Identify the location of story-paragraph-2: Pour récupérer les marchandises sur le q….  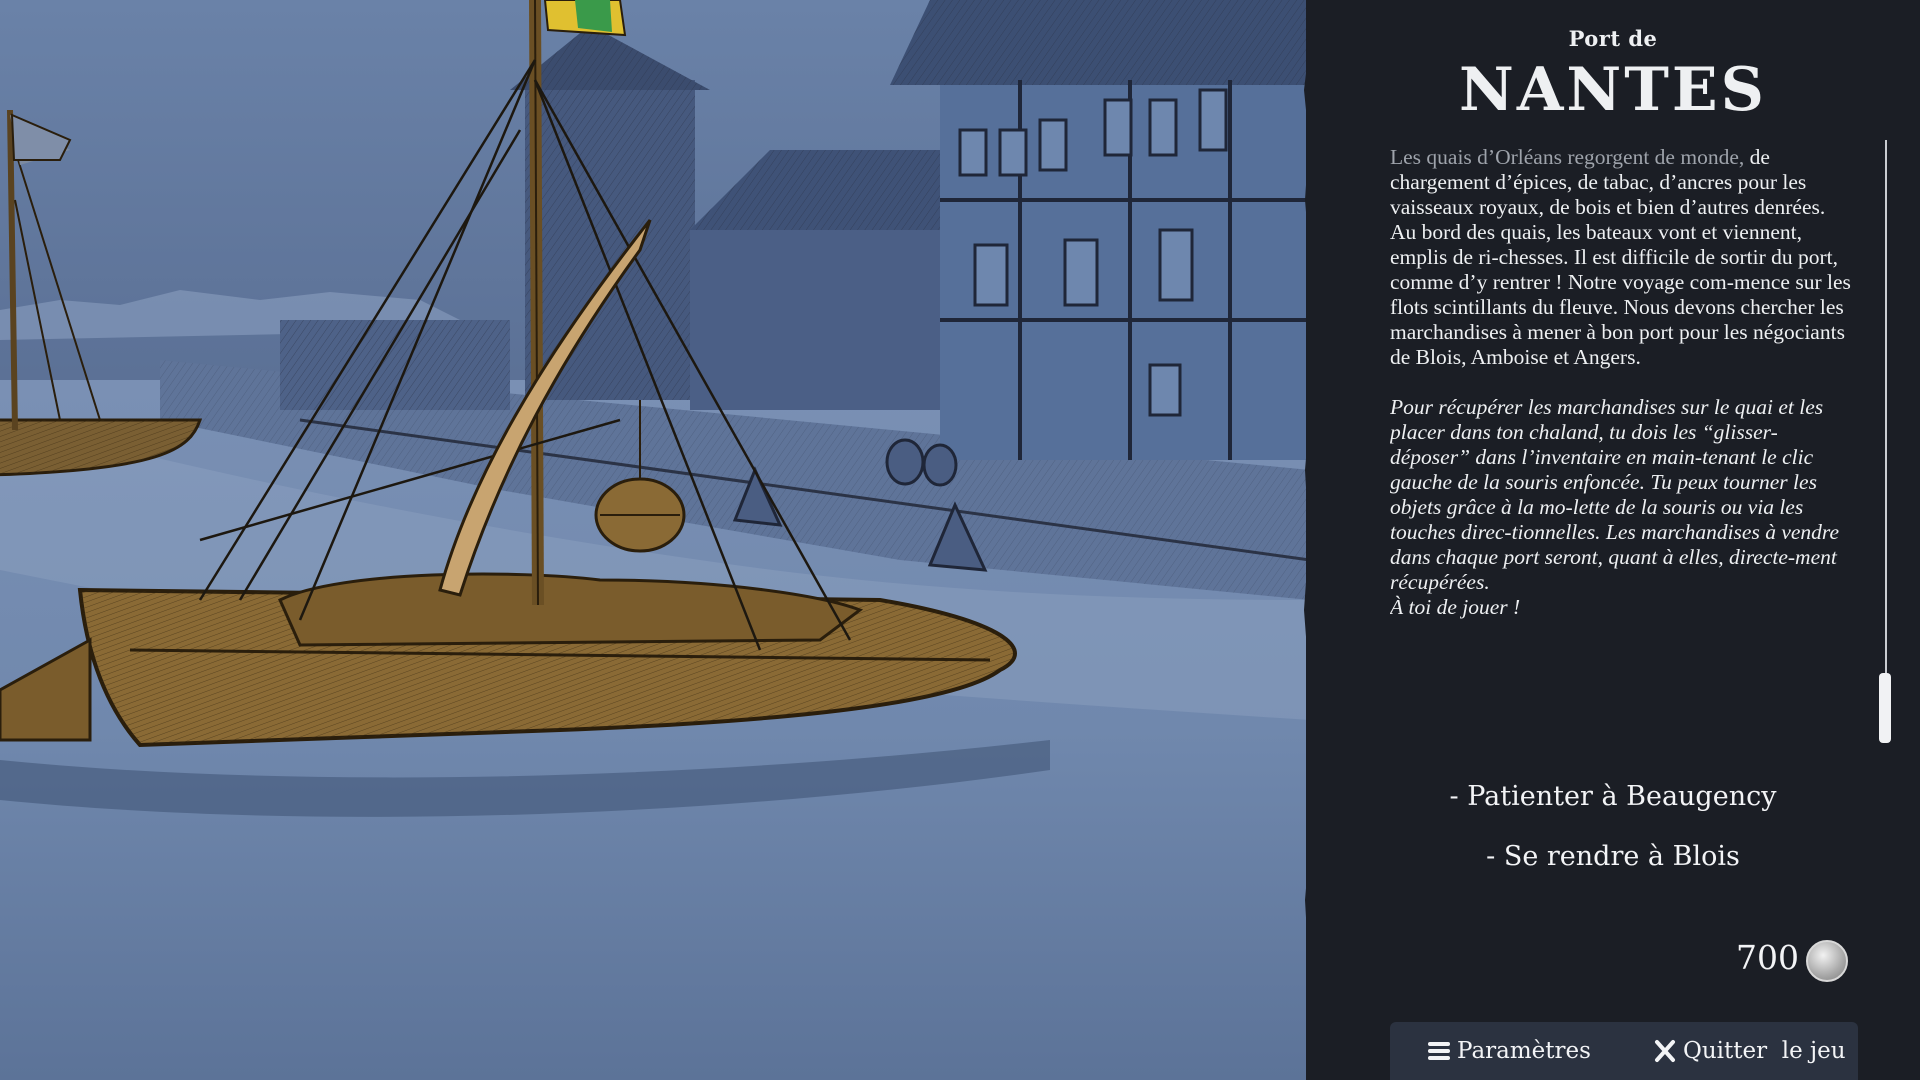
(1615, 494).